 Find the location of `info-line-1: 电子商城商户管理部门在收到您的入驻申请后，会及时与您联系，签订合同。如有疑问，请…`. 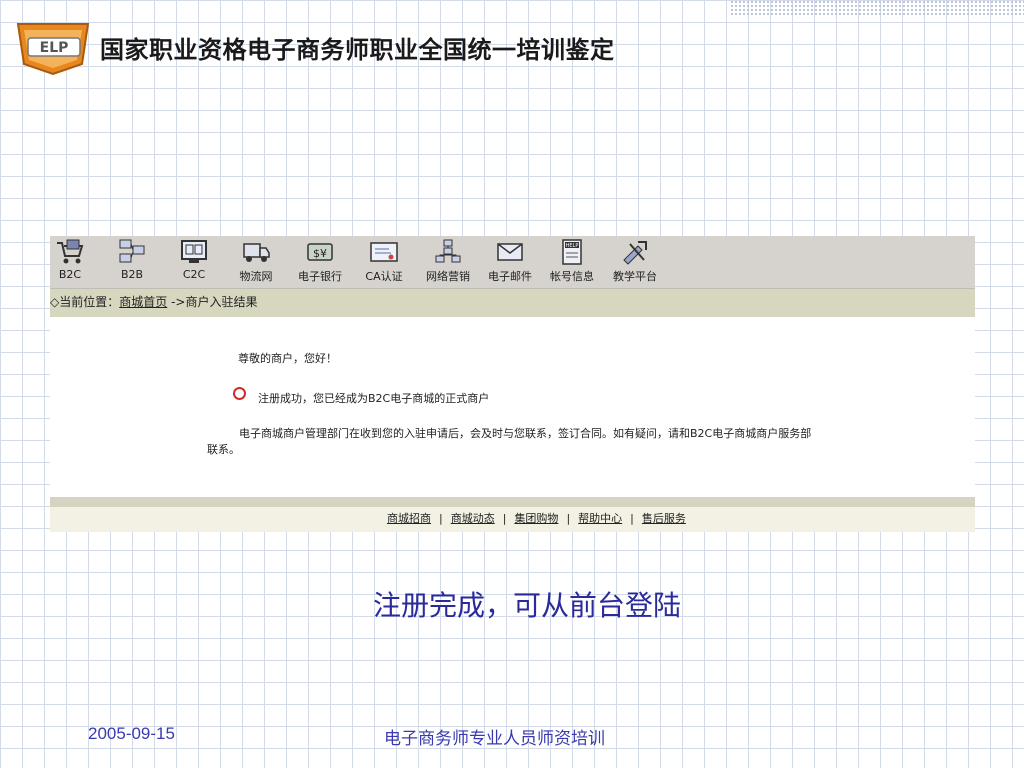

info-line-1: 电子商城商户管理部门在收到您的入驻申请后，会及时与您联系，签订合同。如有疑问，请… is located at coordinates (525, 433).